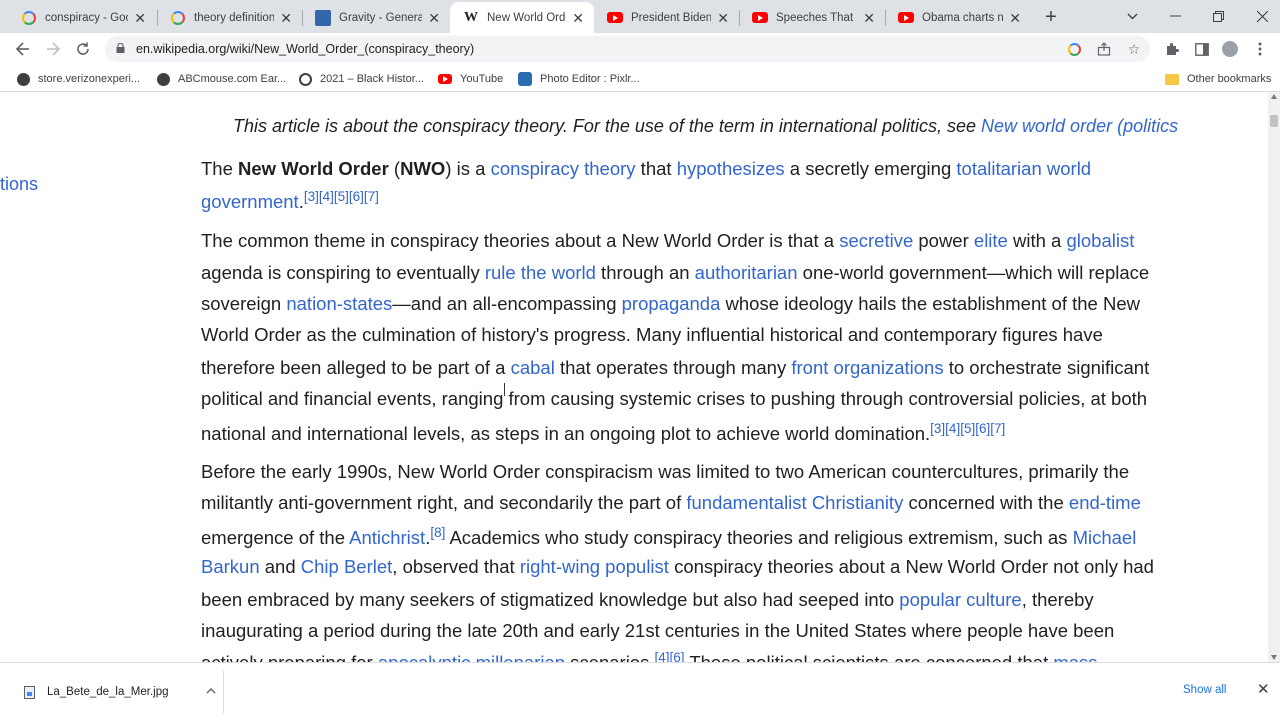 This screenshot has height=720, width=1280. What do you see at coordinates (522, 17) in the screenshot?
I see `tab-new-world-order: W New World Orde ✕` at bounding box center [522, 17].